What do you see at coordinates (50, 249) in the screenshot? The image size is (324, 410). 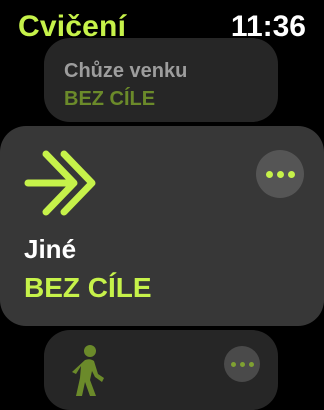 I see `workout-name: Jiné` at bounding box center [50, 249].